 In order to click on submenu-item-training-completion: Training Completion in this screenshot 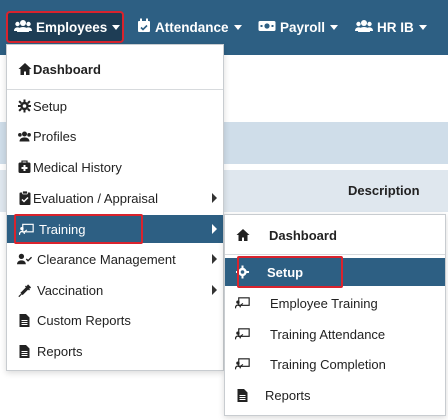, I will do `click(335, 364)`.